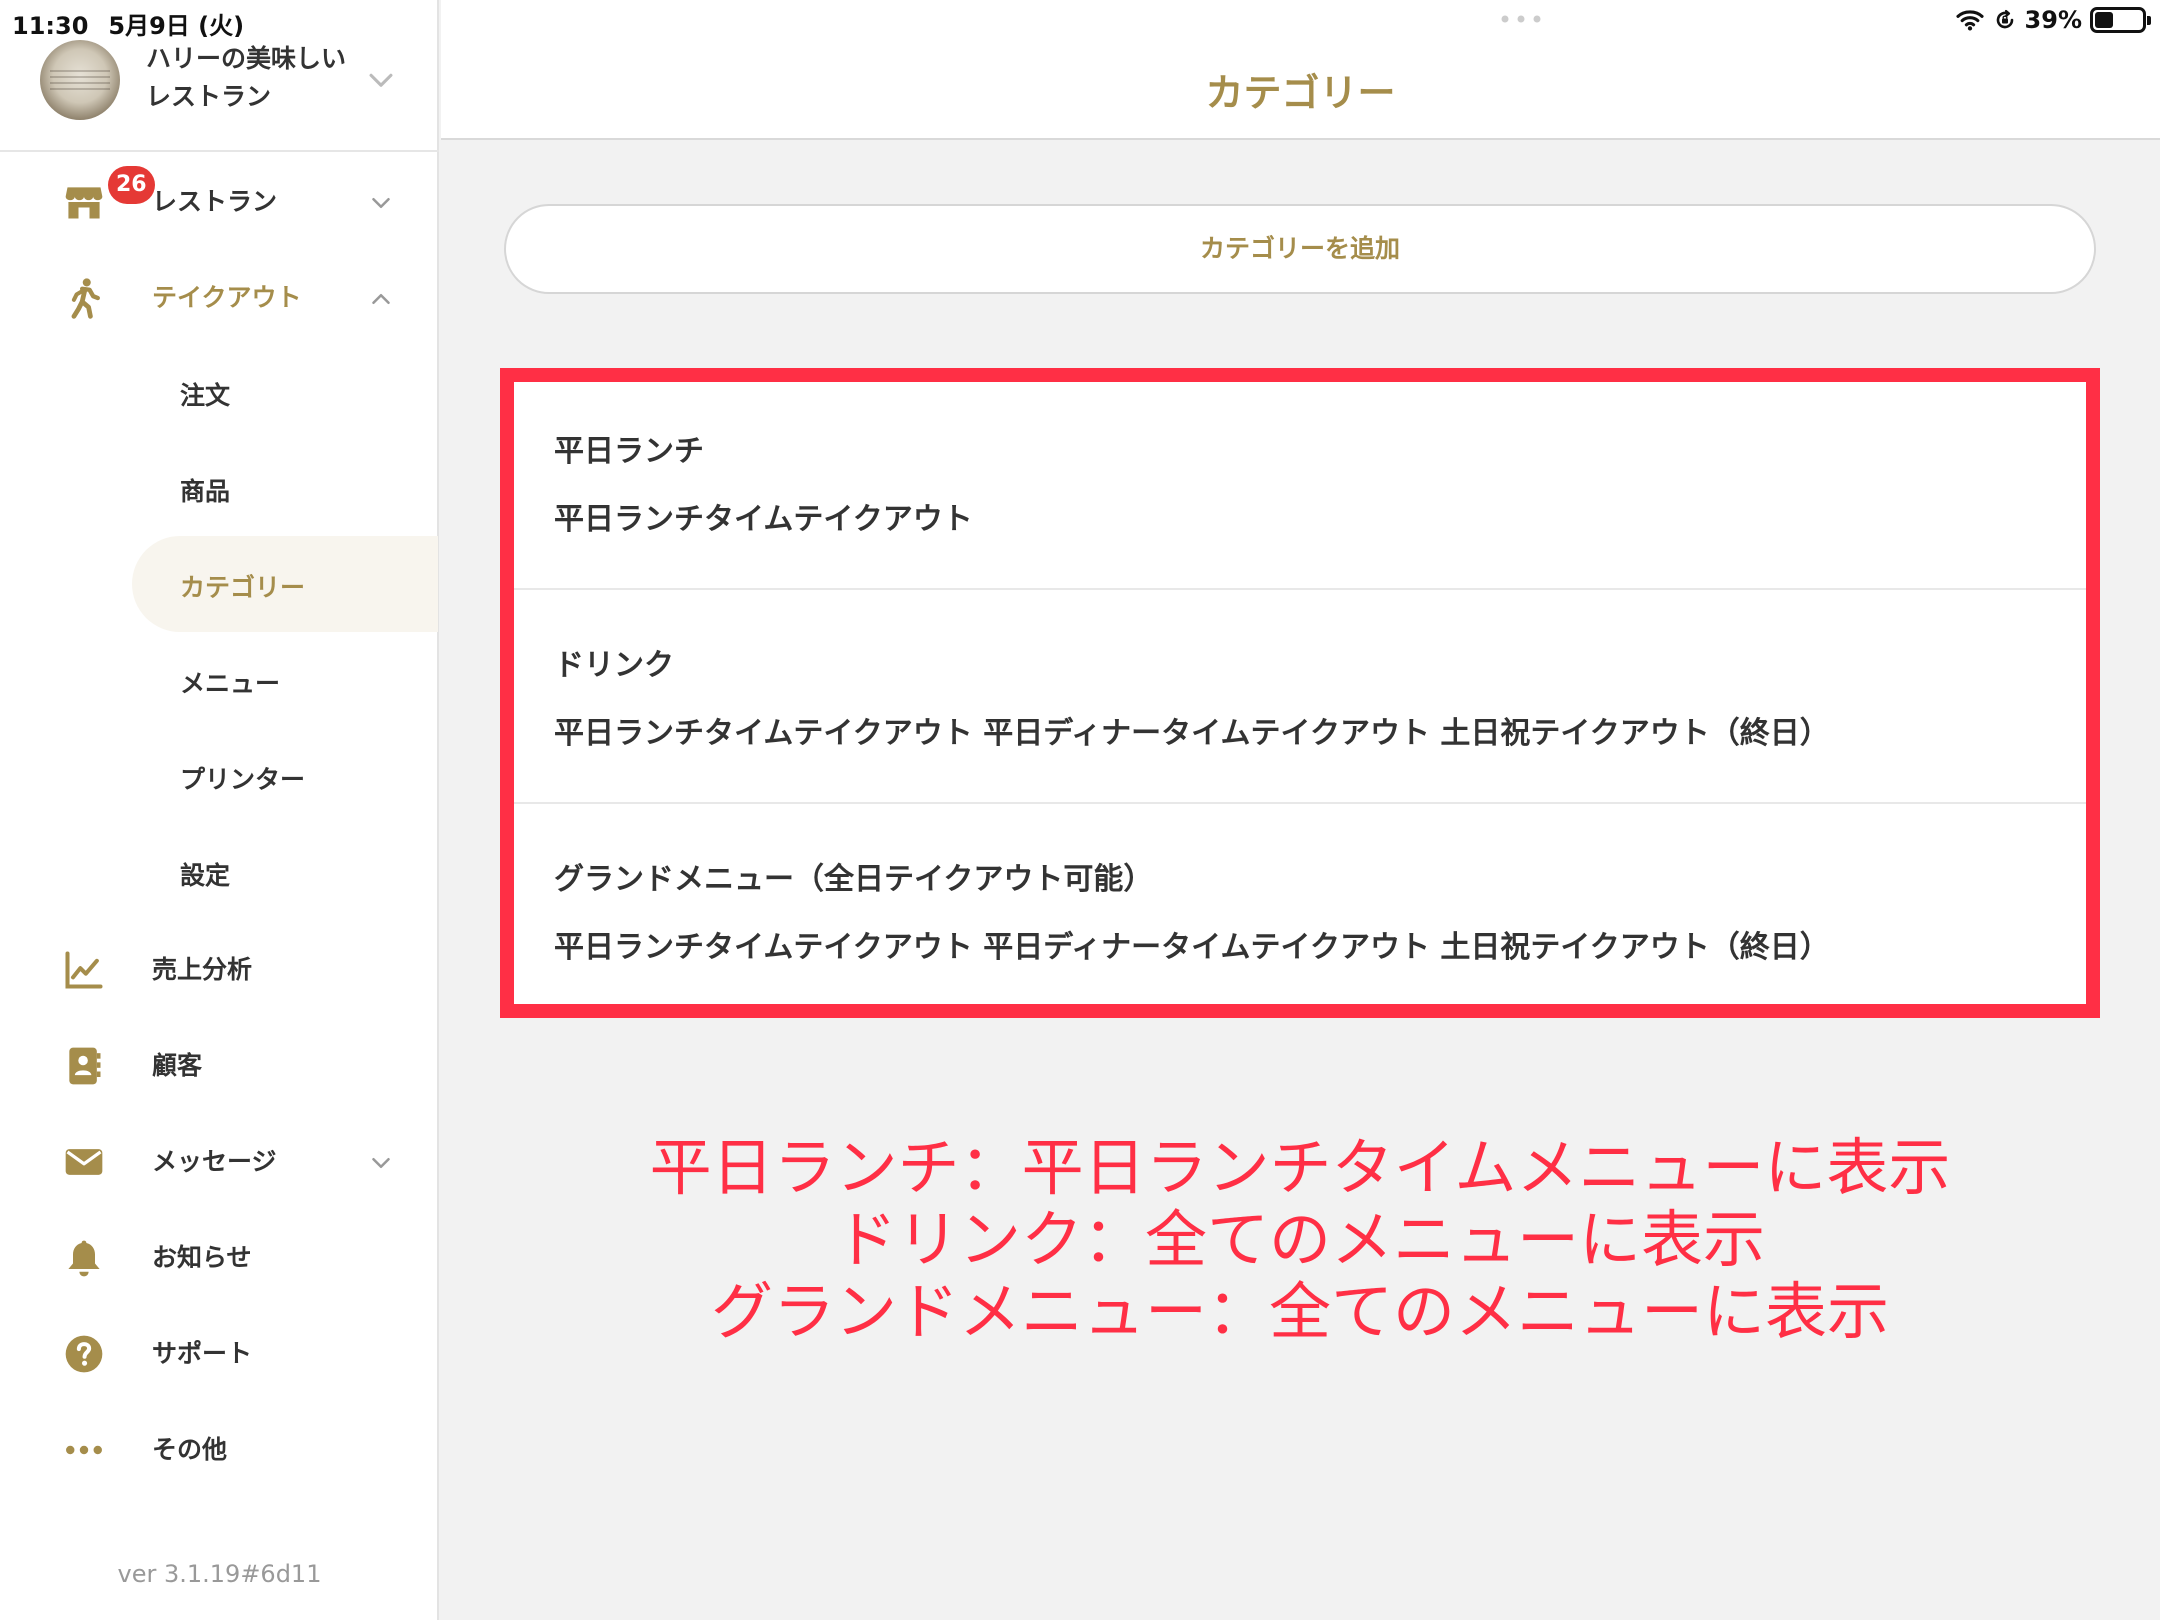  I want to click on restaurant-avatar, so click(80, 80).